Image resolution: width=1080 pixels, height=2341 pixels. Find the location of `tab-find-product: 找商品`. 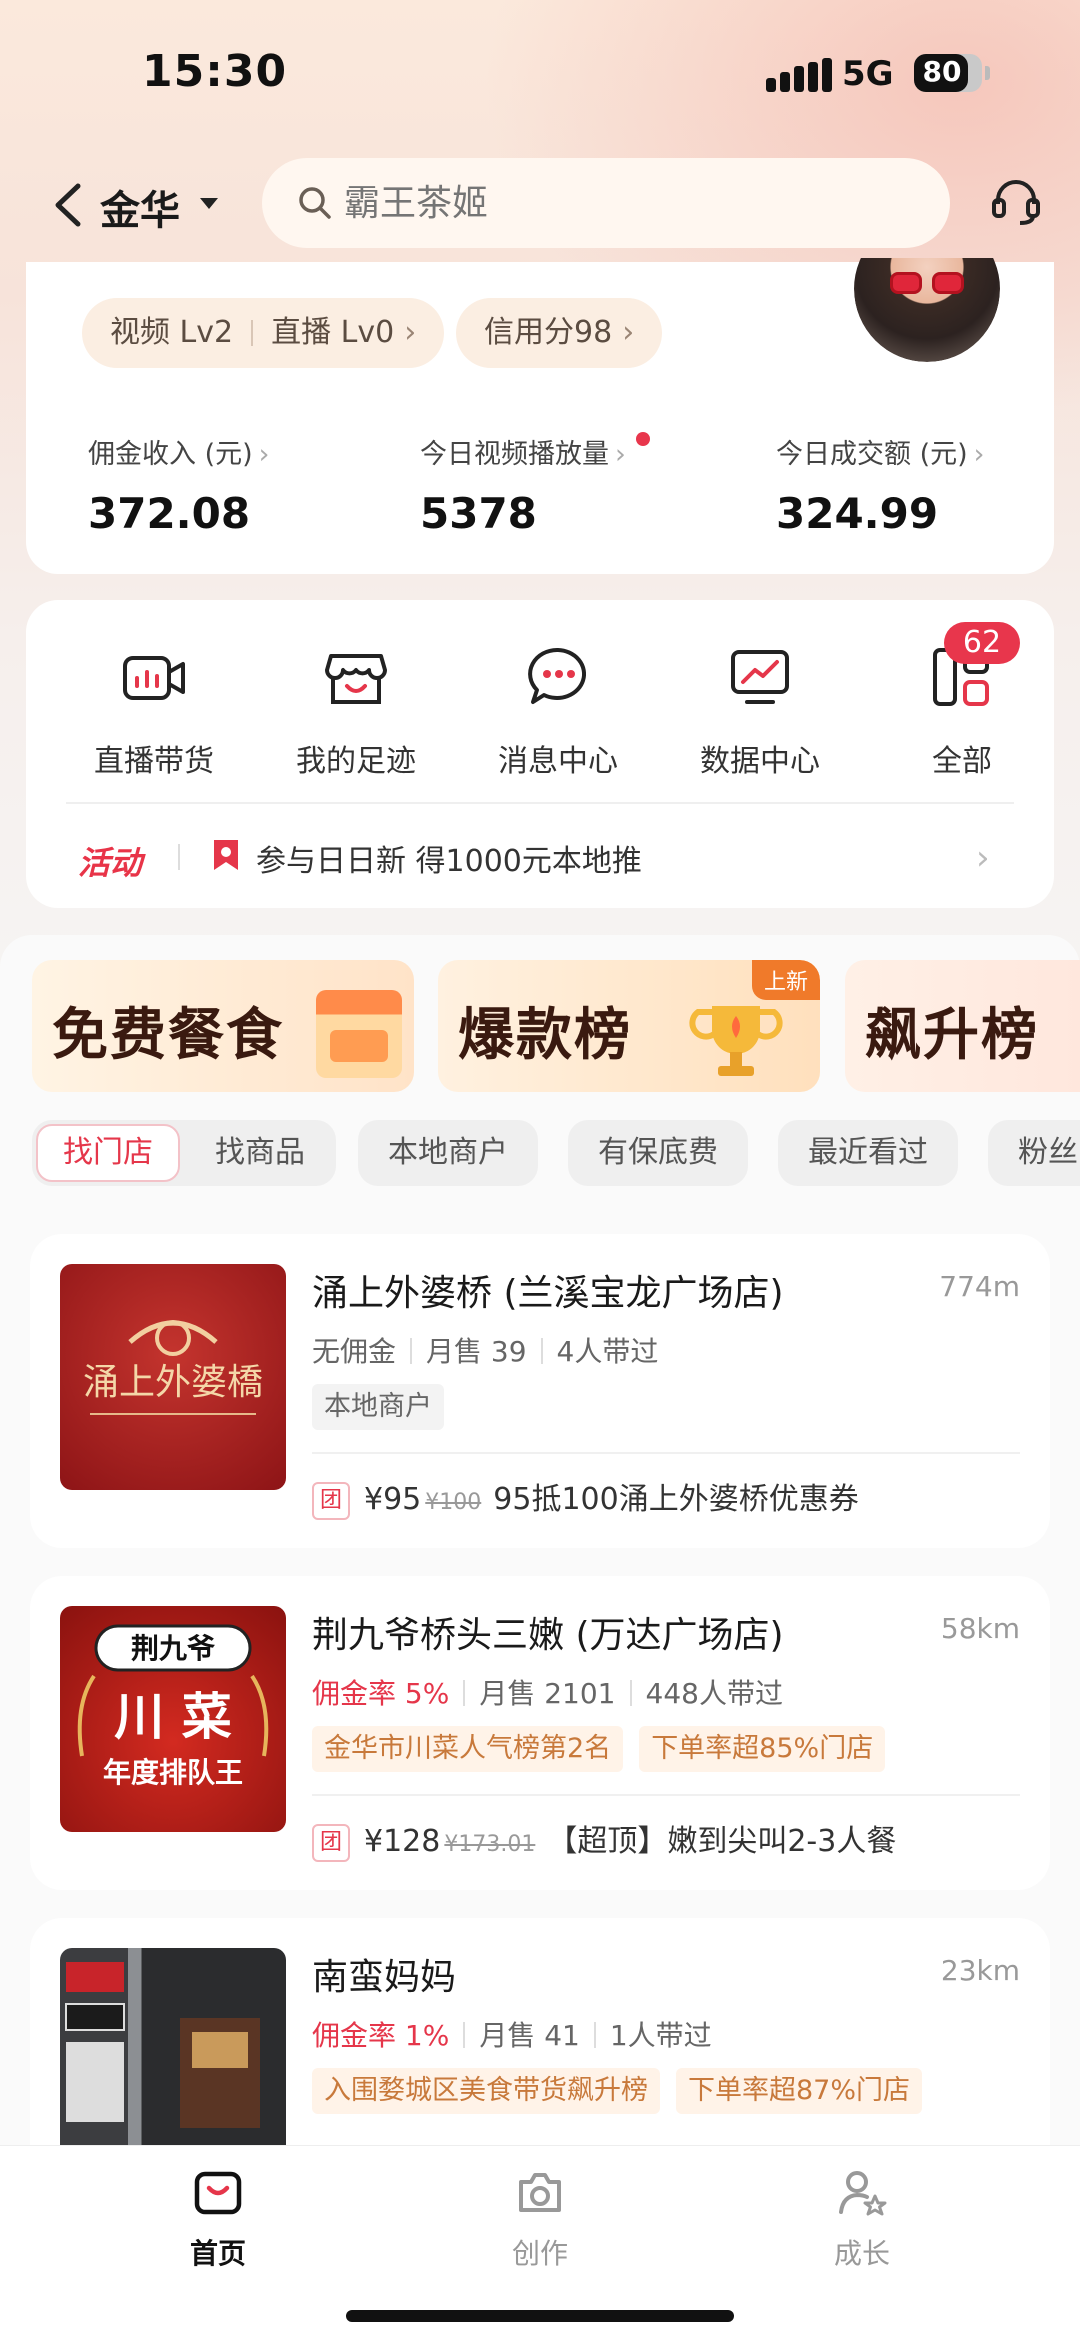

tab-find-product: 找商品 is located at coordinates (260, 1153).